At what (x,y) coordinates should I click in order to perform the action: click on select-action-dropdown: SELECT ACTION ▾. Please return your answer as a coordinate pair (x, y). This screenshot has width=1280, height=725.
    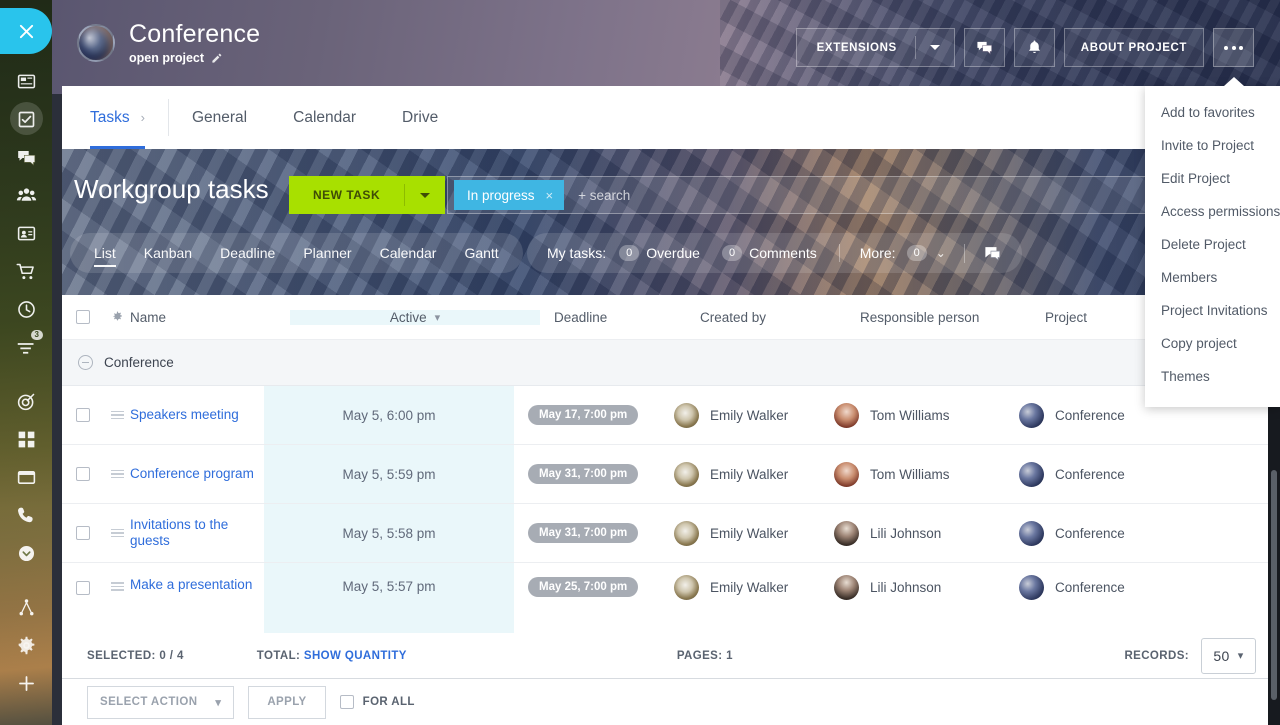
    Looking at the image, I should click on (161, 702).